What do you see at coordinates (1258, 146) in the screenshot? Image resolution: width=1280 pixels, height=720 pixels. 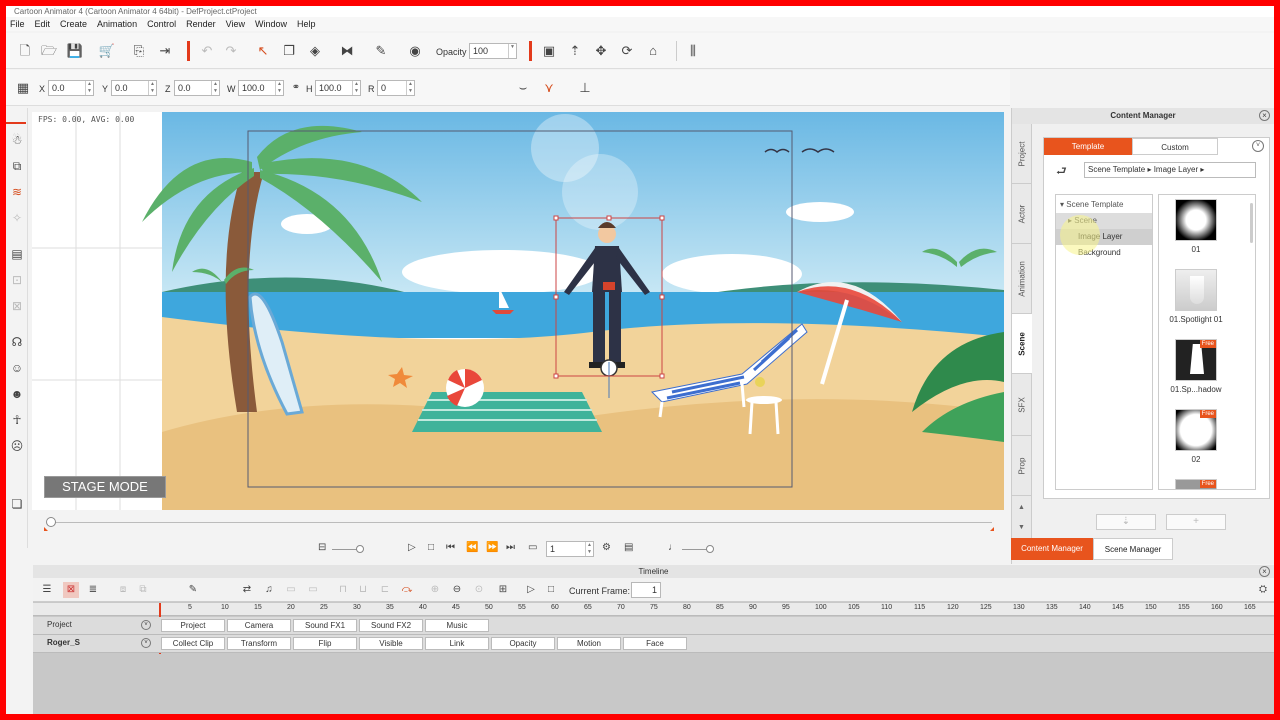 I see `chevron-down-icon: ˅` at bounding box center [1258, 146].